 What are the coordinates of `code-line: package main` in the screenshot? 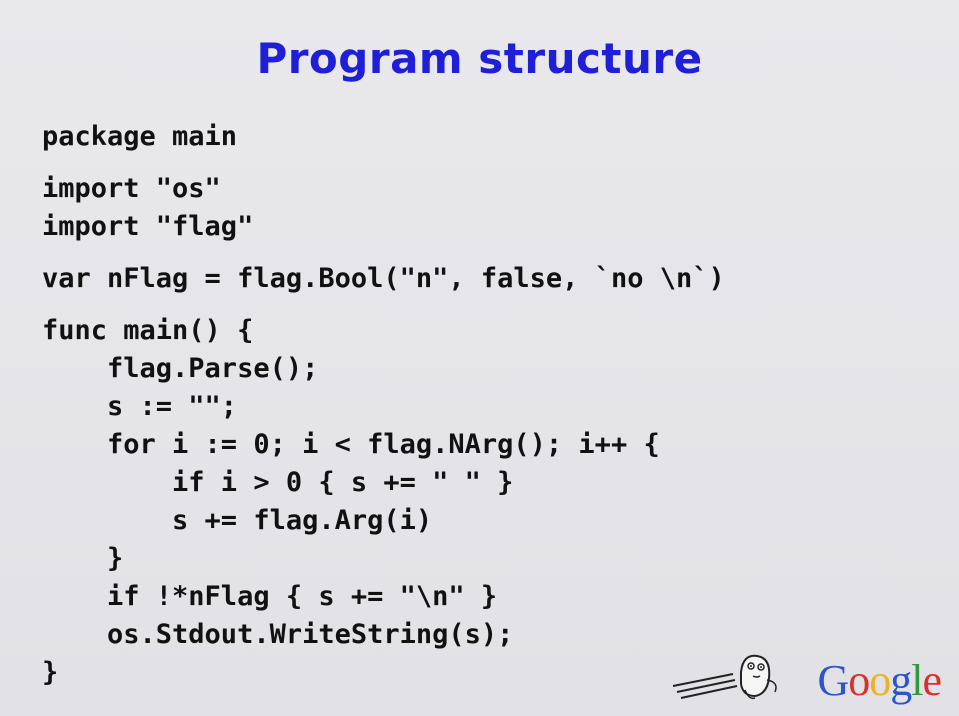 It's located at (140, 136).